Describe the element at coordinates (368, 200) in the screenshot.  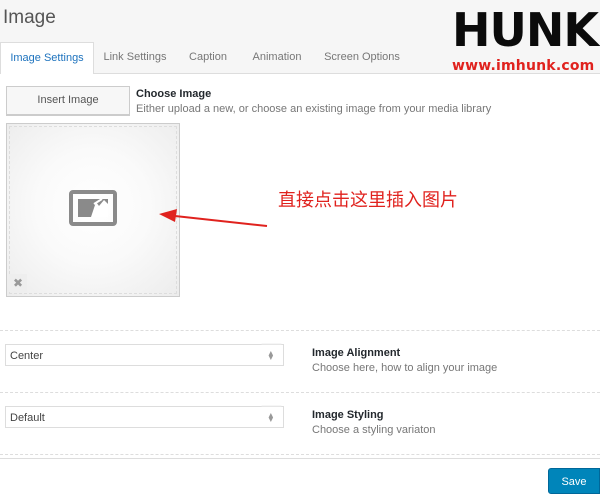
I see `annotation-text: 直接点击这里插入图片` at that location.